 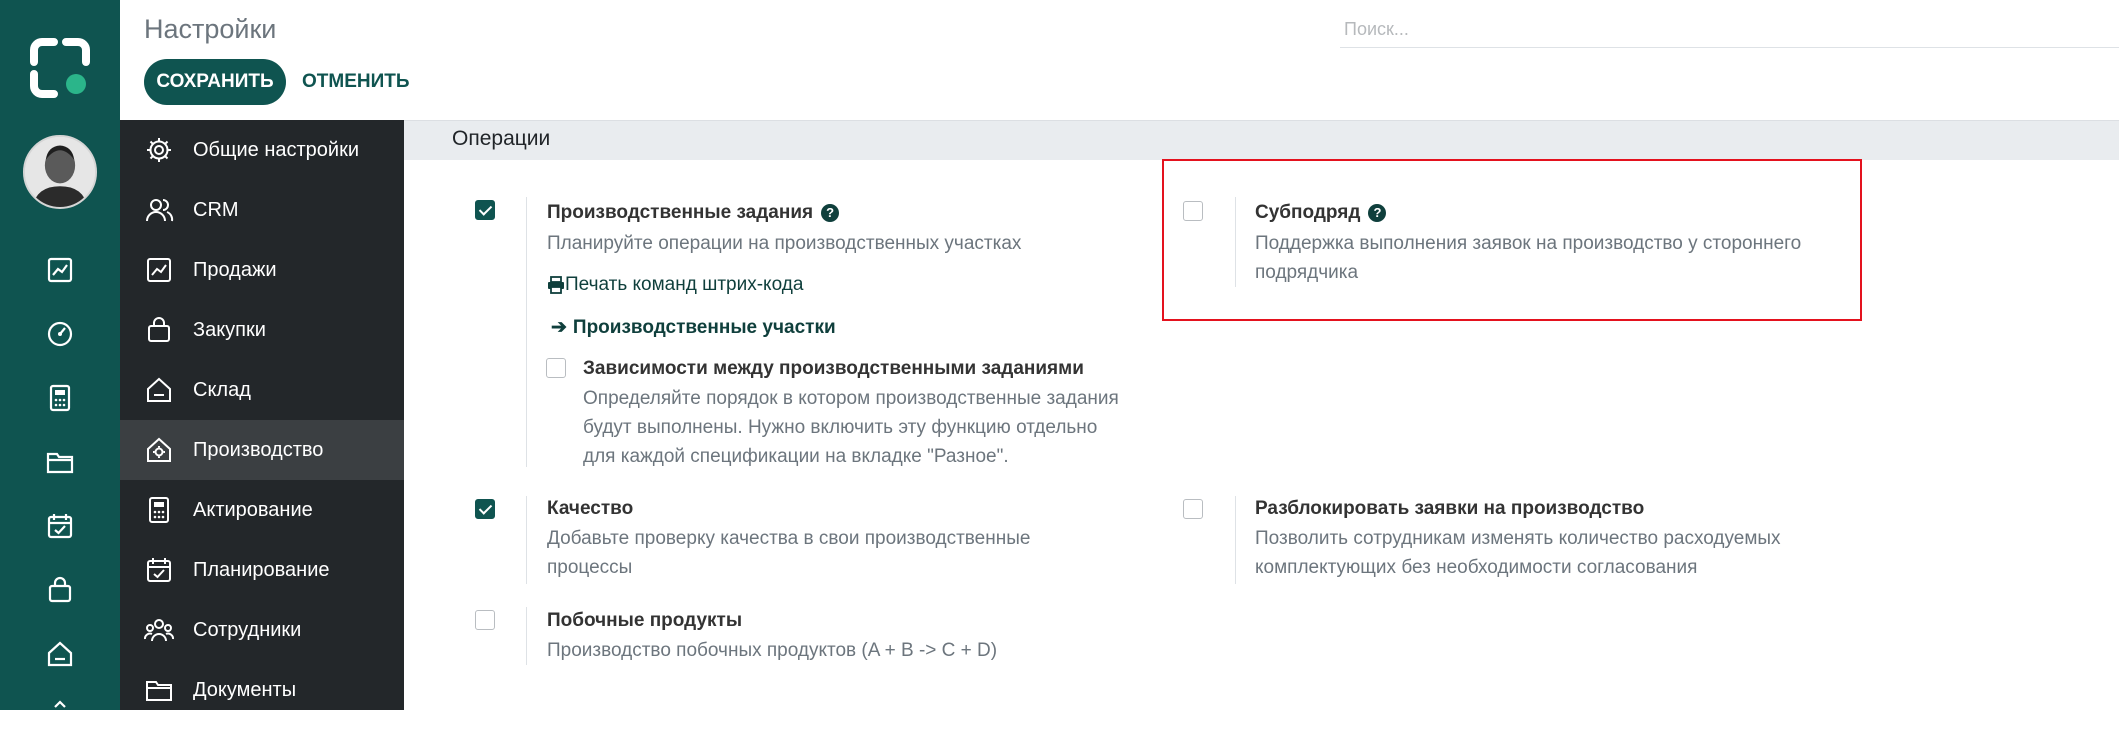 What do you see at coordinates (222, 389) in the screenshot?
I see `sidebar-item-label: Склад` at bounding box center [222, 389].